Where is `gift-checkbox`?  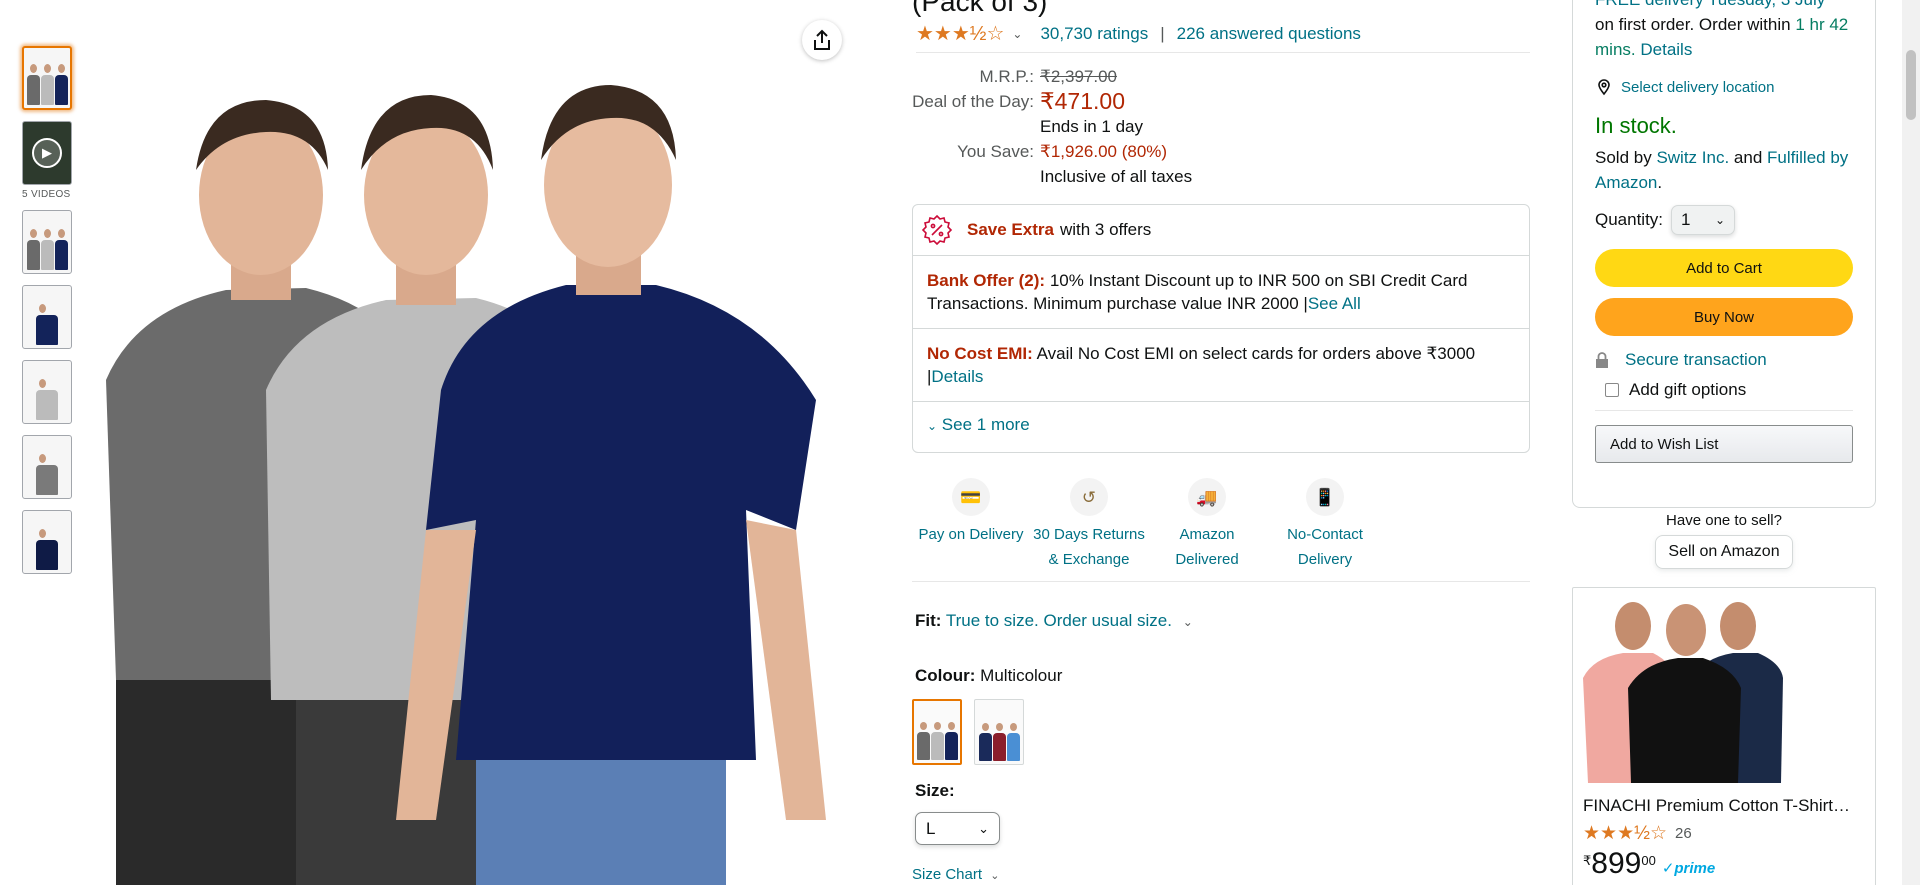 gift-checkbox is located at coordinates (1612, 390).